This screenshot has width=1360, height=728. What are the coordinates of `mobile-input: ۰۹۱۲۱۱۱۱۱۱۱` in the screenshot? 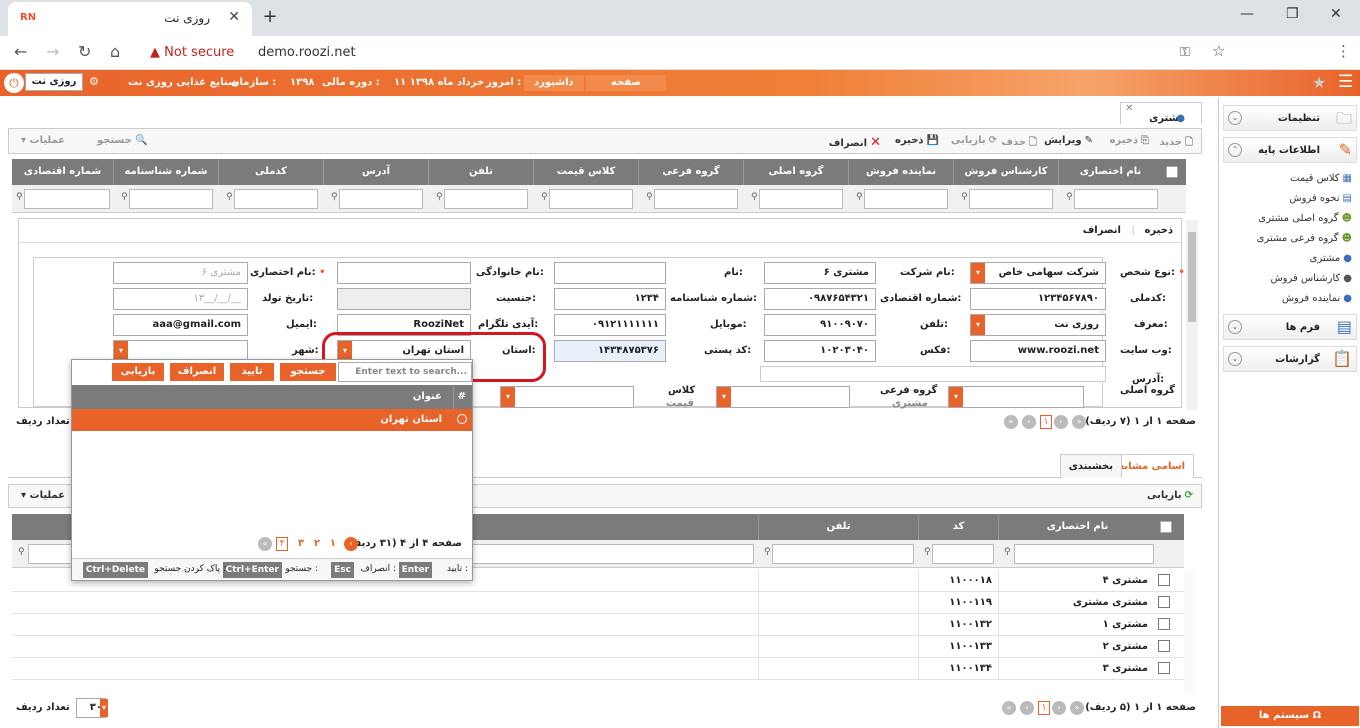 It's located at (610, 325).